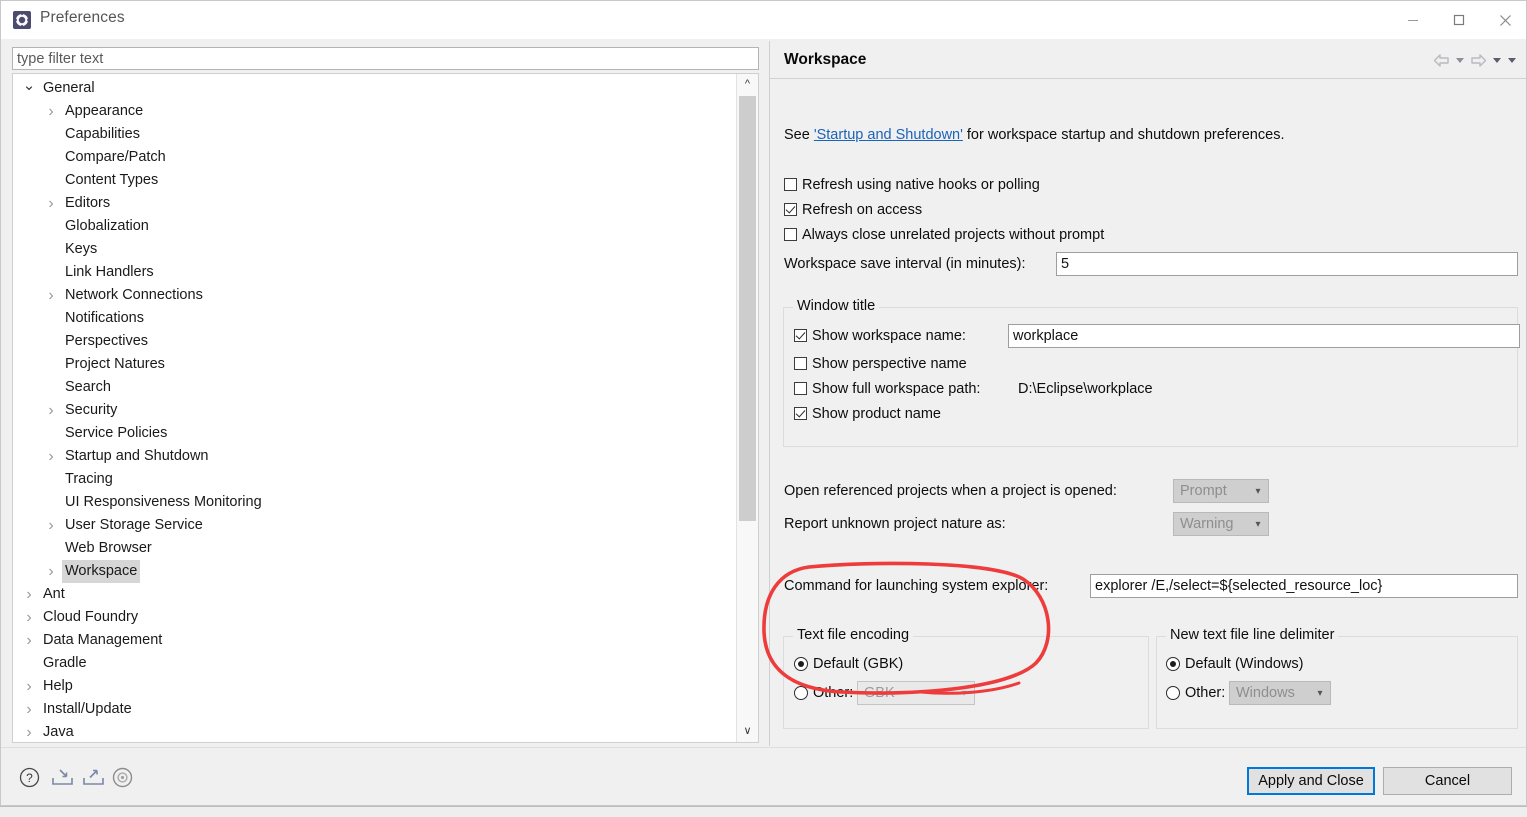 This screenshot has height=817, width=1527. I want to click on tree-item-project-natures: Project Natures, so click(374, 364).